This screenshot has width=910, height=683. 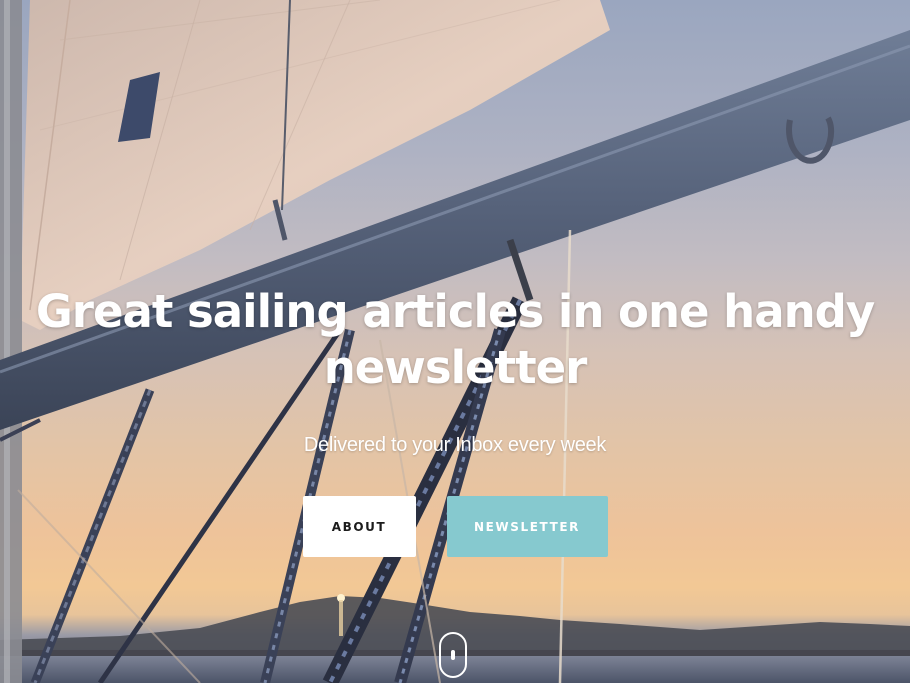 I want to click on hero-title-line-1: Great sailing articles in one handy, so click(x=455, y=311).